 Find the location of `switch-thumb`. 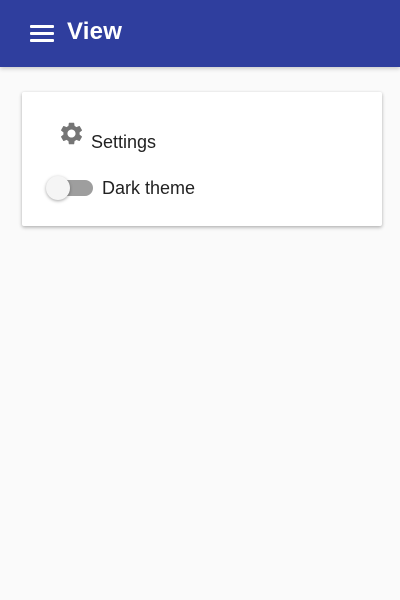

switch-thumb is located at coordinates (58, 188).